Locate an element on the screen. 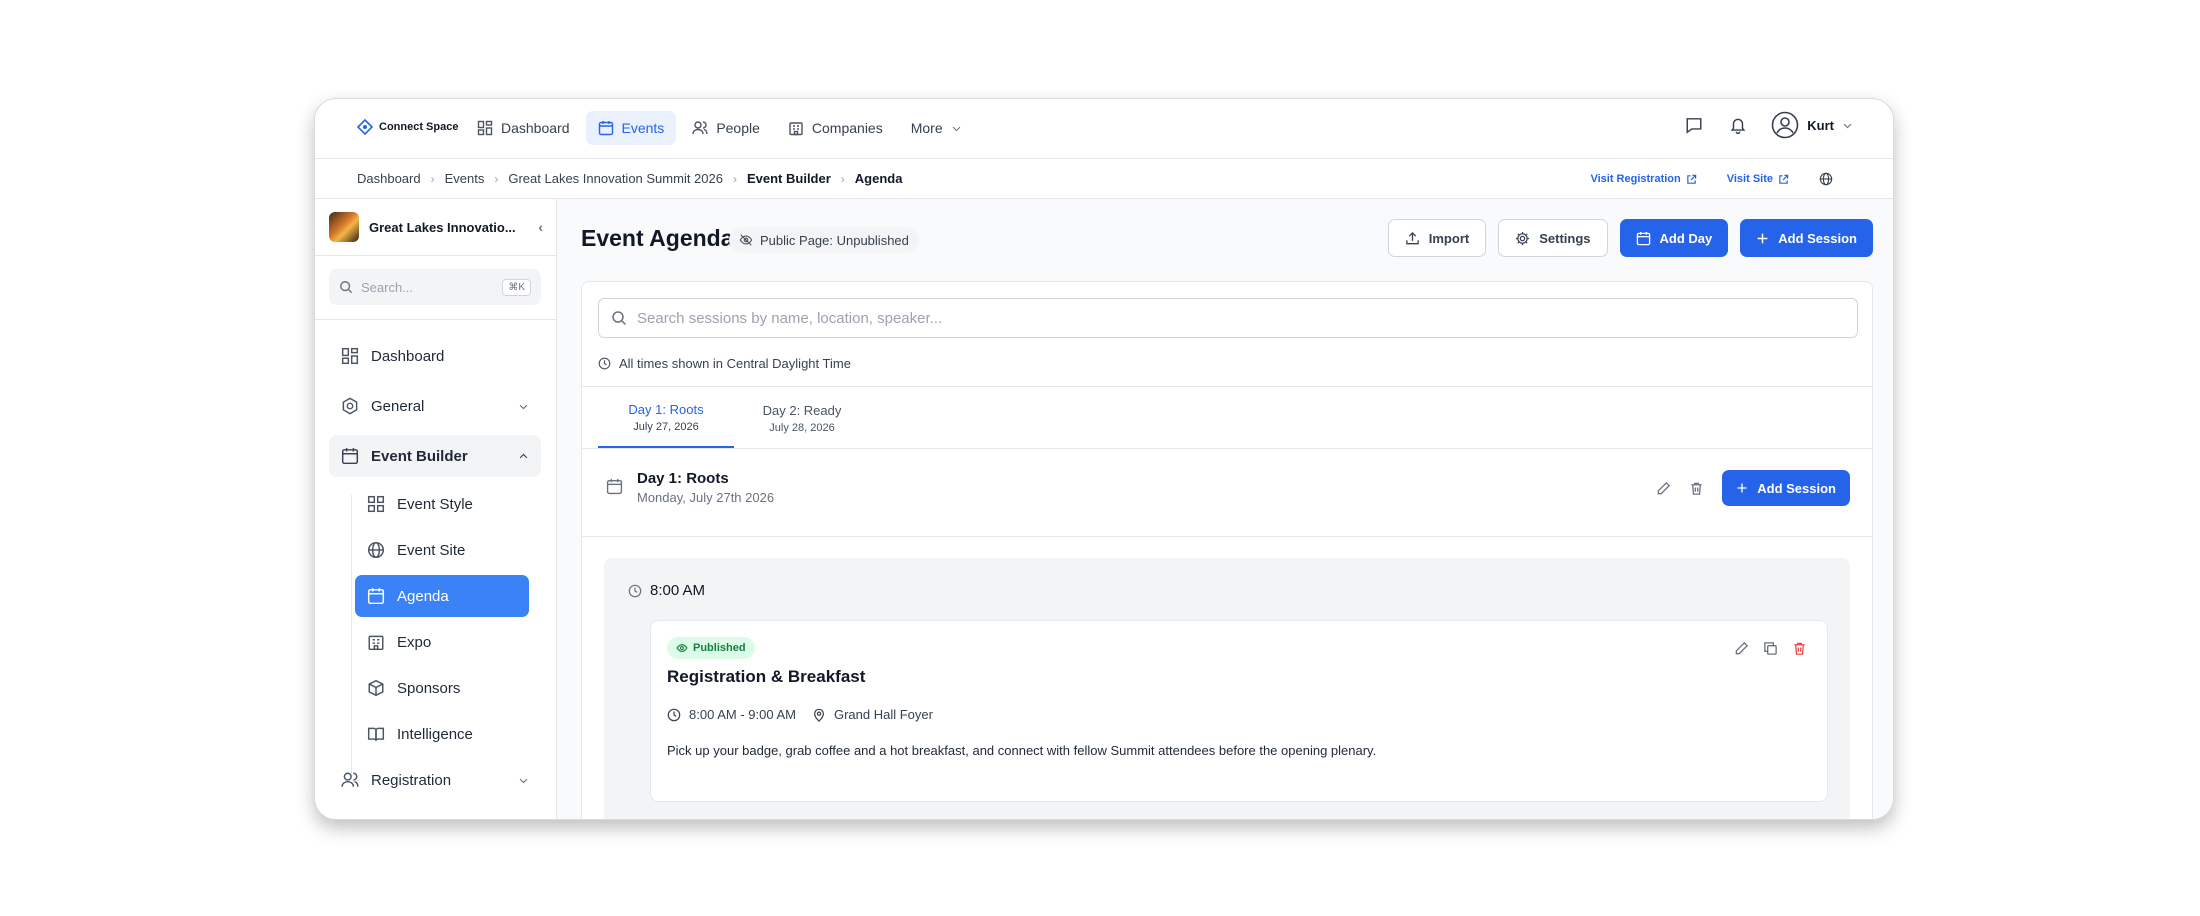 The height and width of the screenshot is (916, 2200). nav-label: More is located at coordinates (926, 128).